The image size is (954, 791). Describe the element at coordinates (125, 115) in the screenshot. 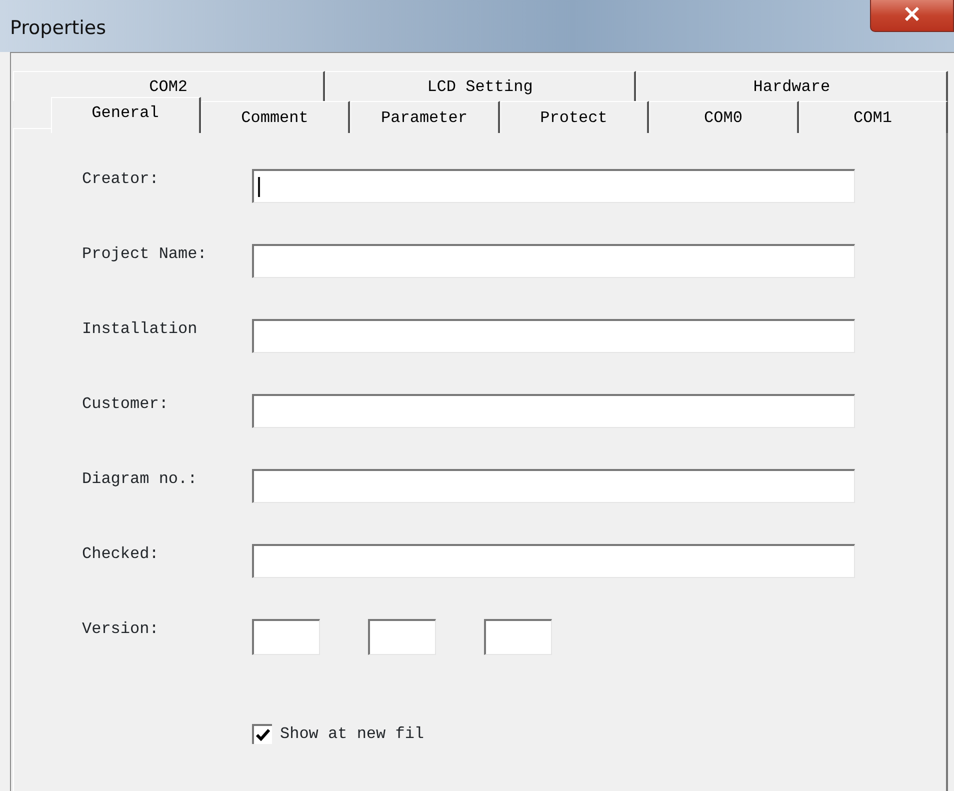

I see `tab: General` at that location.